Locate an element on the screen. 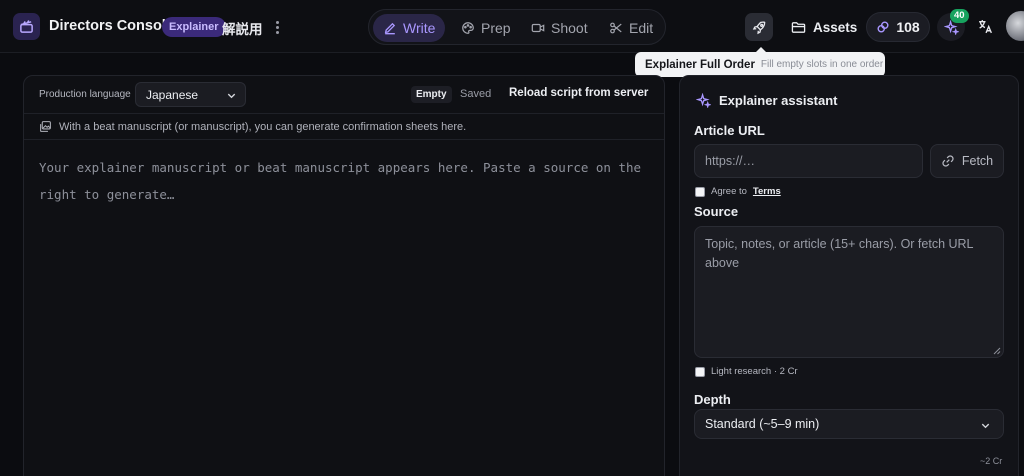  credits-coin-icon is located at coordinates (883, 27).